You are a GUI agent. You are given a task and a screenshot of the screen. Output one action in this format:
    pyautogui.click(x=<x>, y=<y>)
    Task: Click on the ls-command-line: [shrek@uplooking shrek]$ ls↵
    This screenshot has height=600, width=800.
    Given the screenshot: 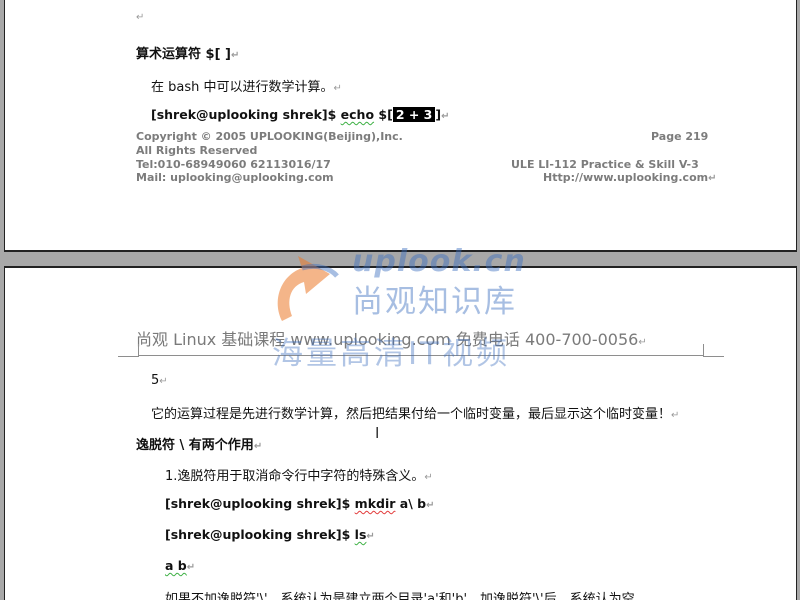 What is the action you would take?
    pyautogui.click(x=270, y=534)
    